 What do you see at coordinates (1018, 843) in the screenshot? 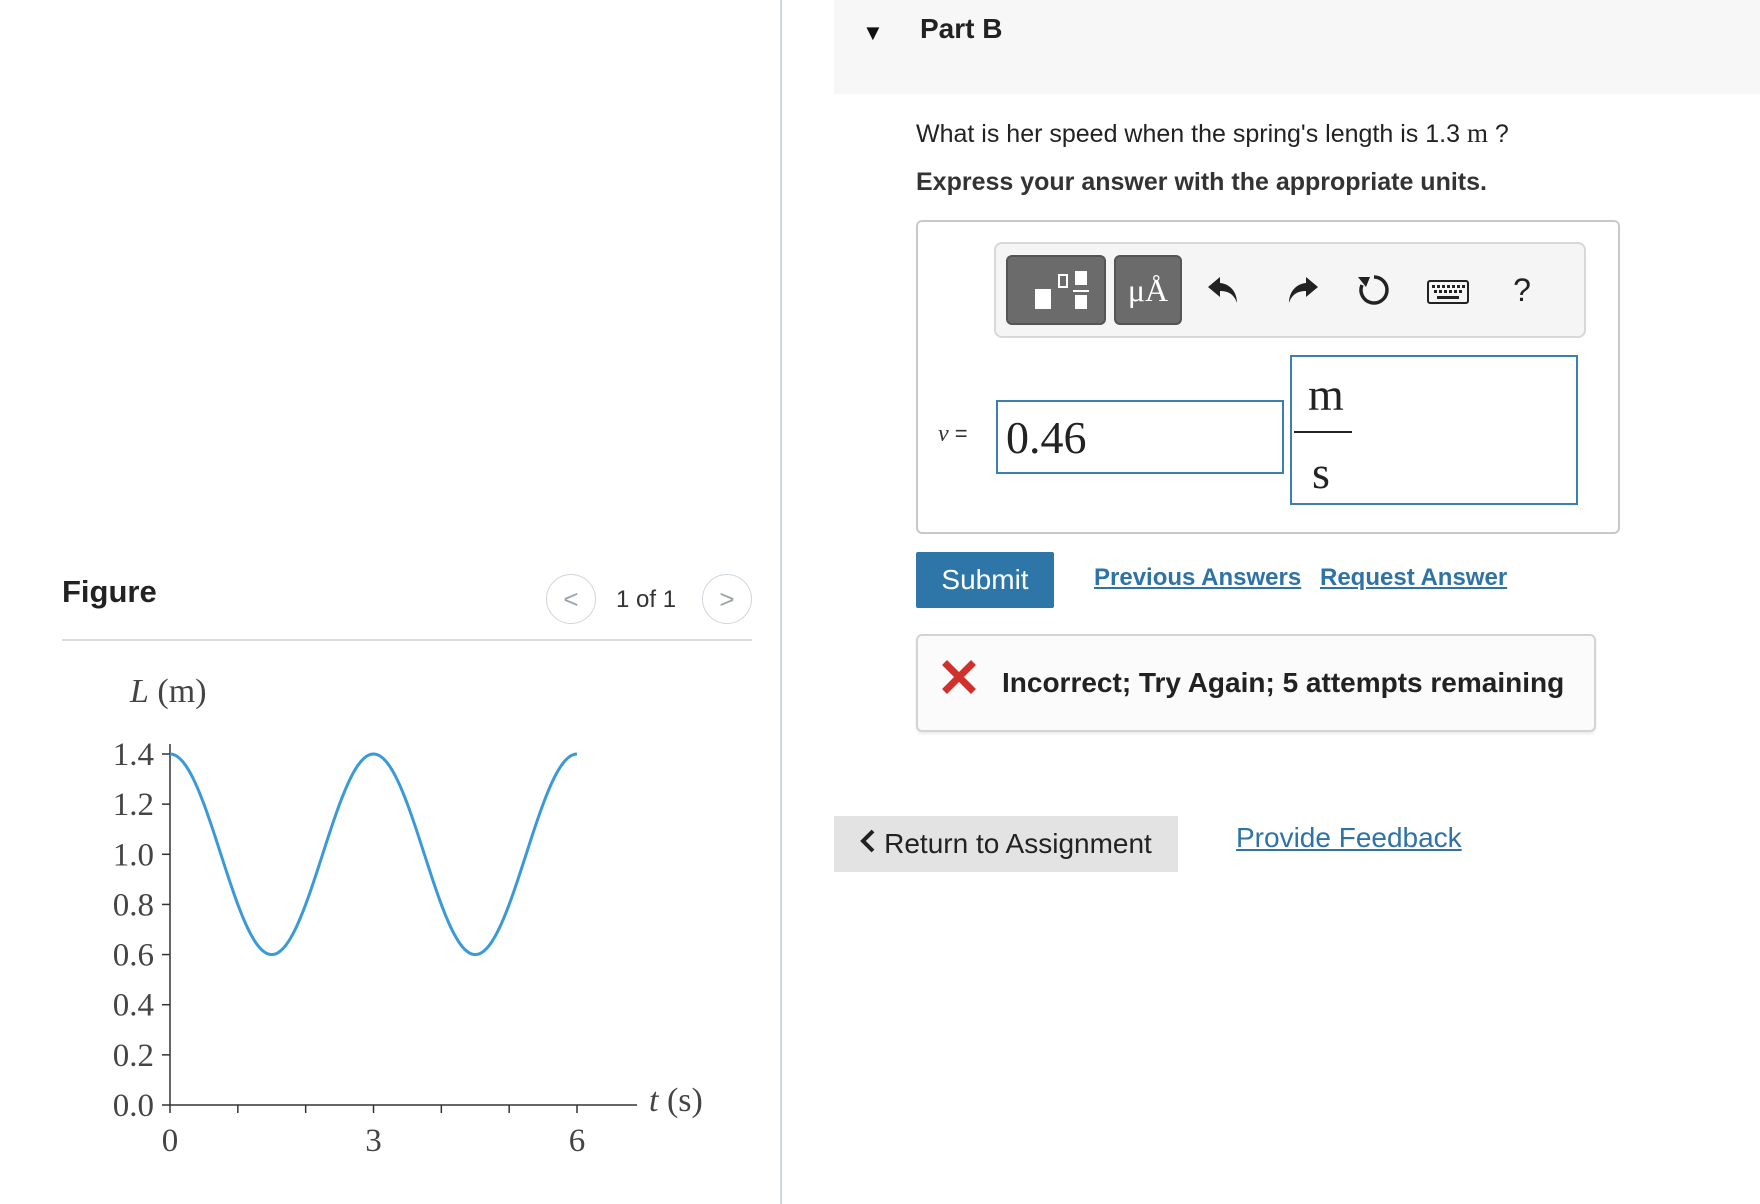
I see `return-label: Return to Assignment` at bounding box center [1018, 843].